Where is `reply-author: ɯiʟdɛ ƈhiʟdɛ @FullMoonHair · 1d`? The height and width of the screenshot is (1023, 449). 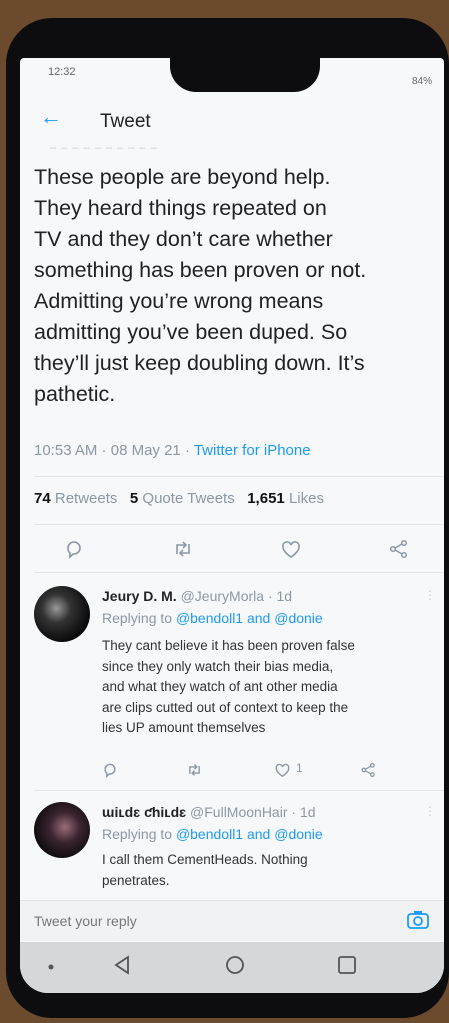 reply-author: ɯiʟdɛ ƈhiʟdɛ @FullMoonHair · 1d is located at coordinates (209, 812).